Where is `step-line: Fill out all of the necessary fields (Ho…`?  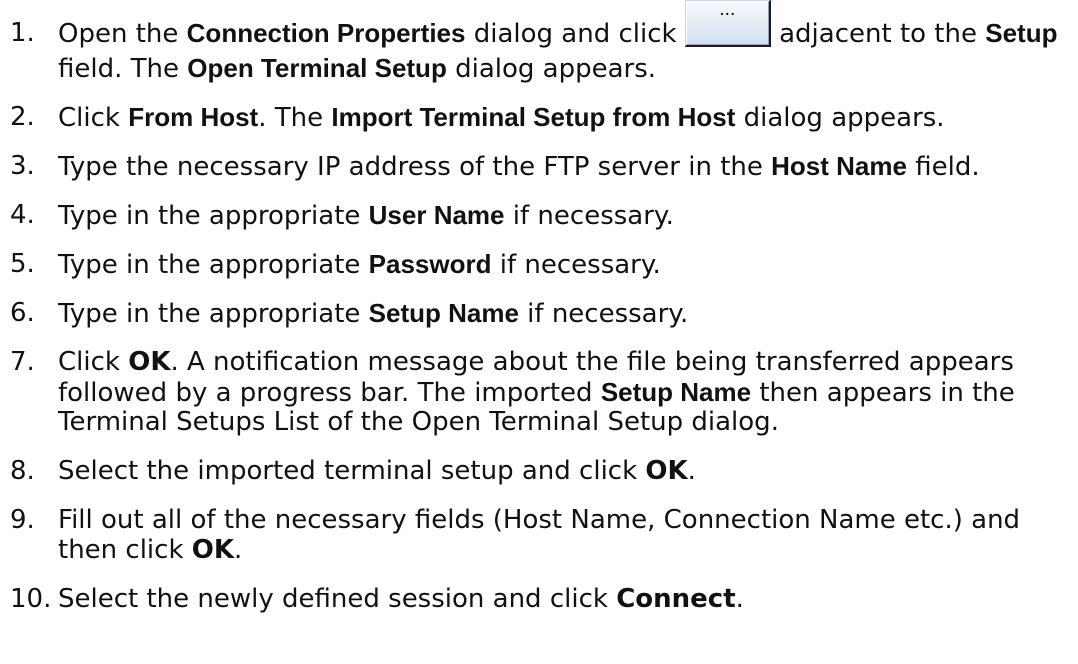
step-line: Fill out all of the necessary fields (Ho… is located at coordinates (568, 520).